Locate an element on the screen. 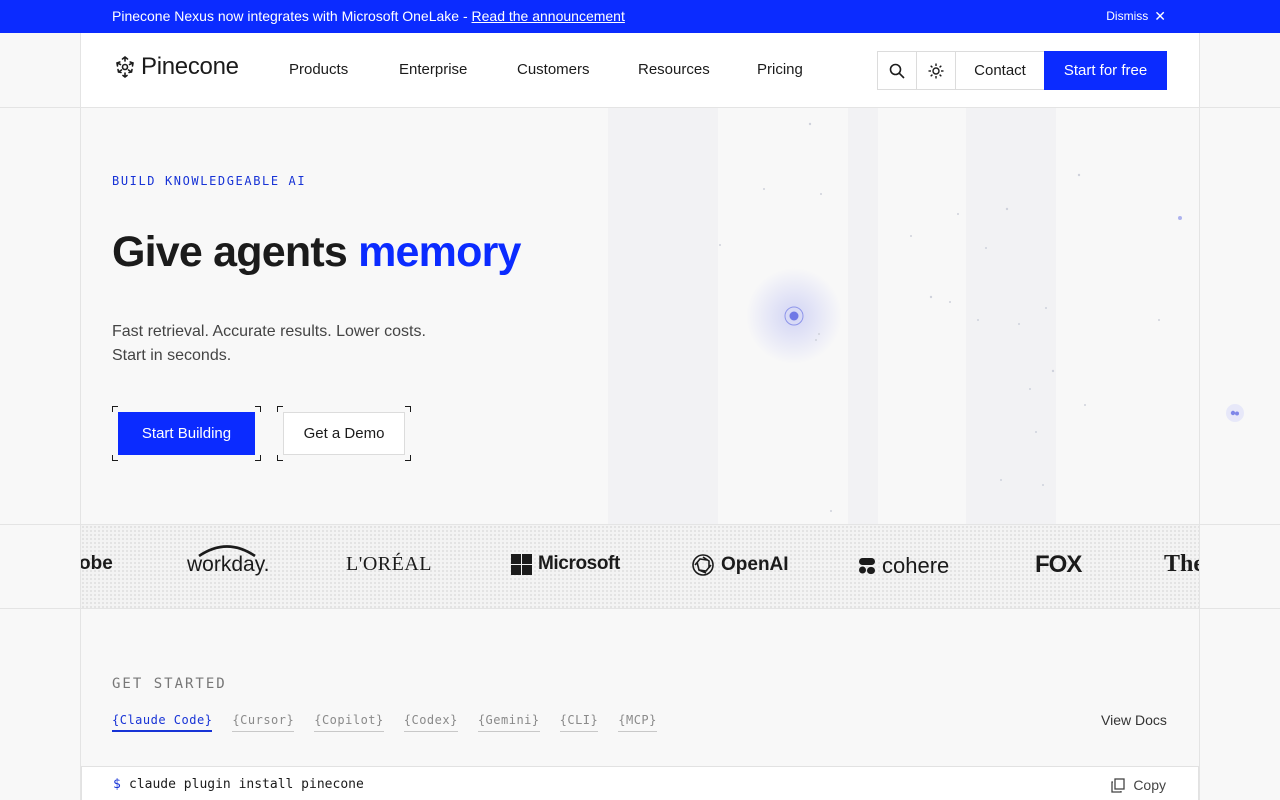  header-actions: Contact Start for free is located at coordinates (1022, 70).